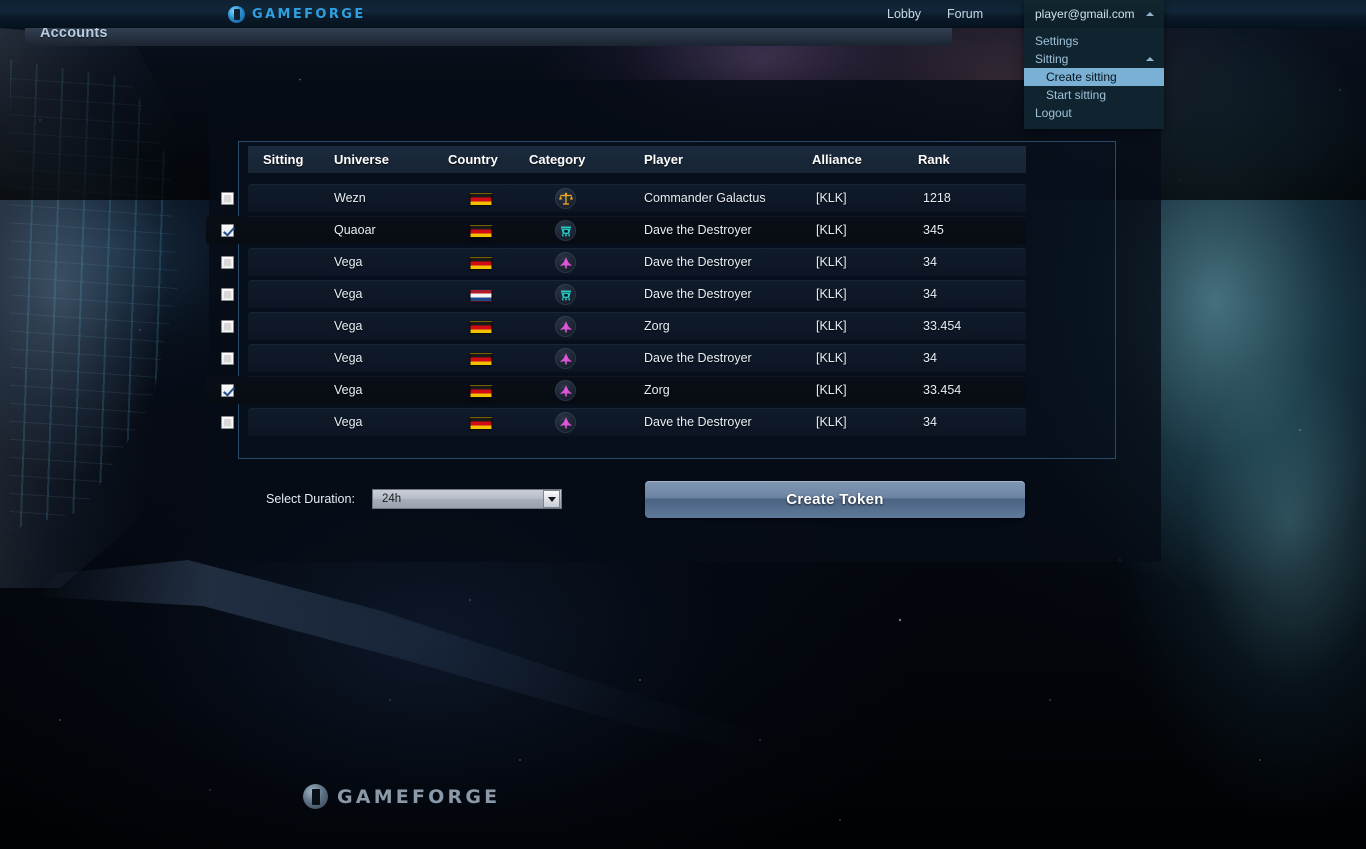  I want to click on cell-rank: 1218, so click(937, 198).